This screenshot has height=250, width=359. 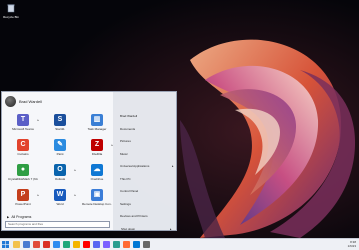 I want to click on recycle-bin-desktop-icon: Recycle Bin, so click(x=11, y=11).